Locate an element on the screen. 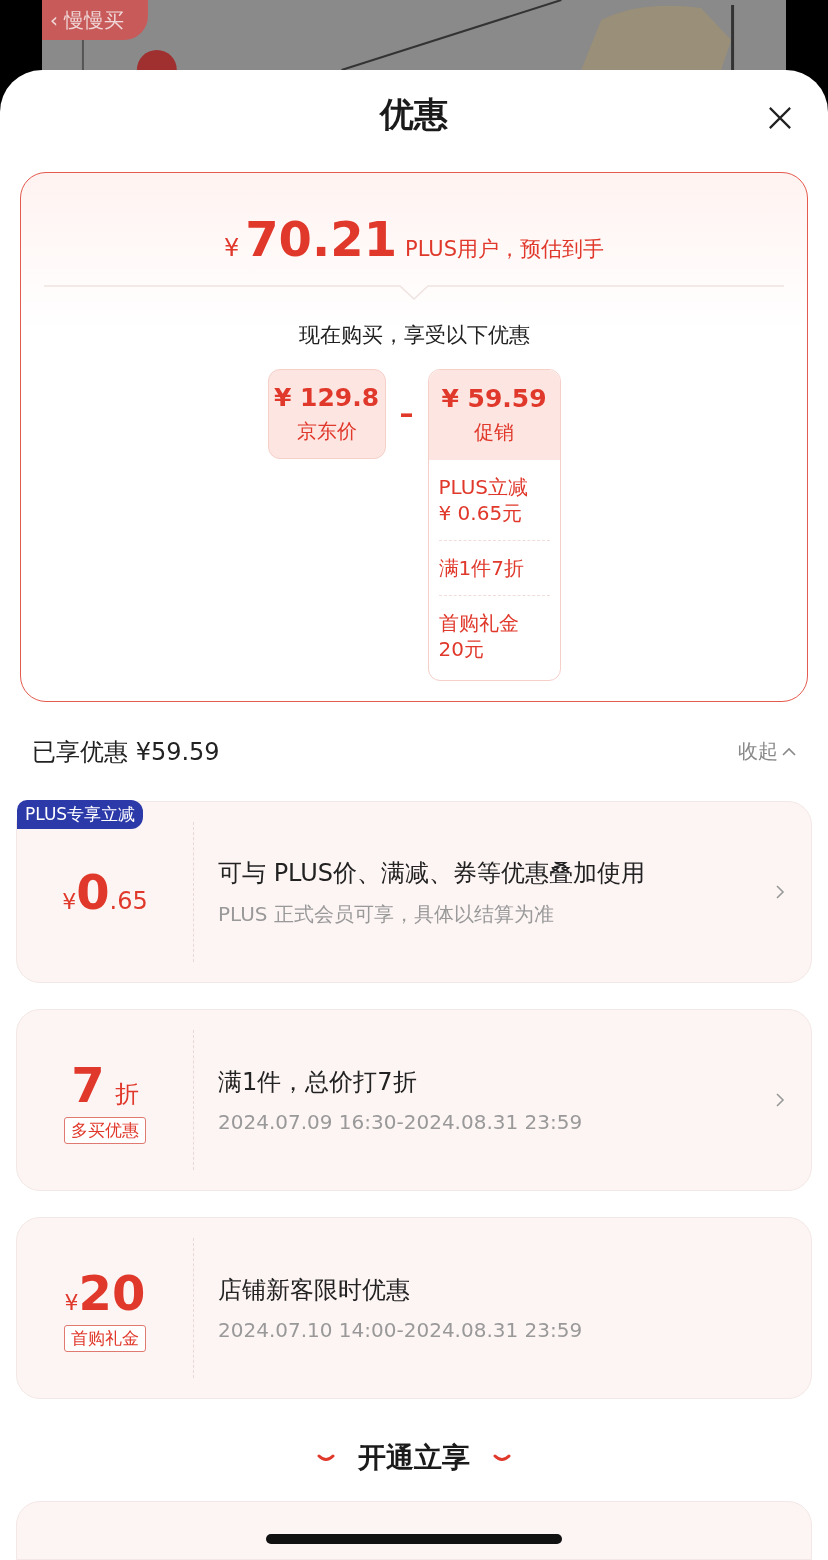  coupon-card: ¥20 首购礼金 店铺新客限时优惠 2024.07.10 14:00-2024.08.31 23:59 is located at coordinates (414, 1308).